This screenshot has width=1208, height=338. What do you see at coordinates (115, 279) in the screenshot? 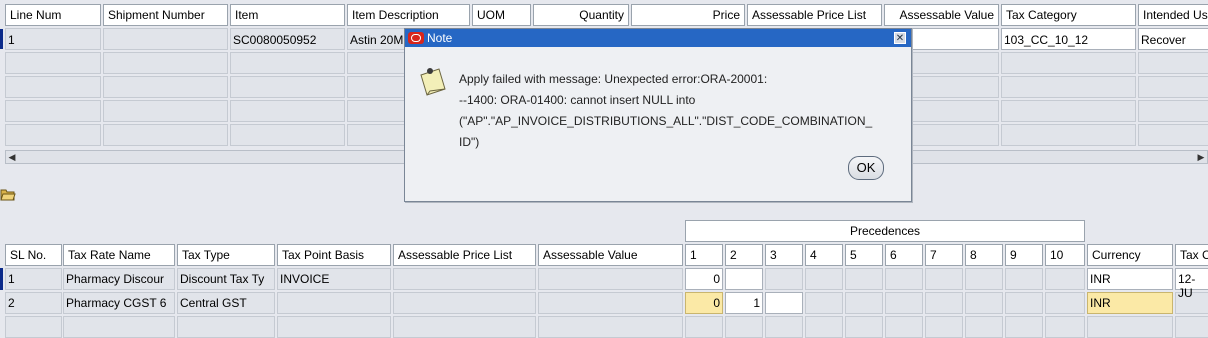
I see `row1-tax-rate-name: Pharmacy Discour` at bounding box center [115, 279].